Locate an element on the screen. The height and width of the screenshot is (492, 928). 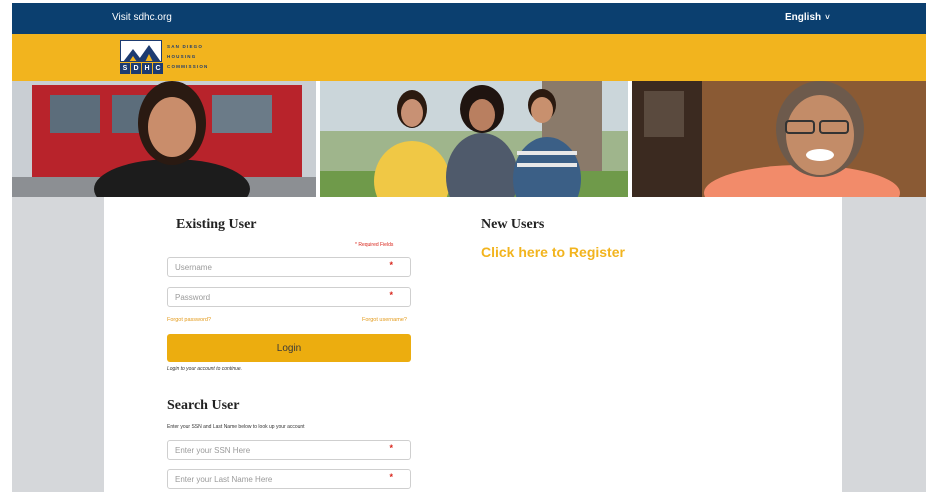
logo-word: HOUSING is located at coordinates (182, 56).